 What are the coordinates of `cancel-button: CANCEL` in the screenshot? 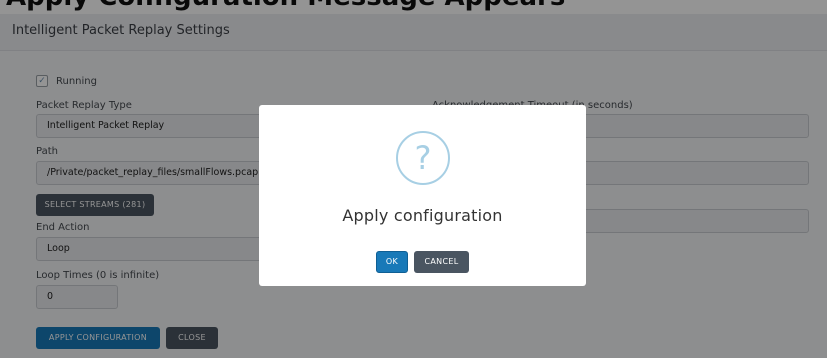 It's located at (441, 262).